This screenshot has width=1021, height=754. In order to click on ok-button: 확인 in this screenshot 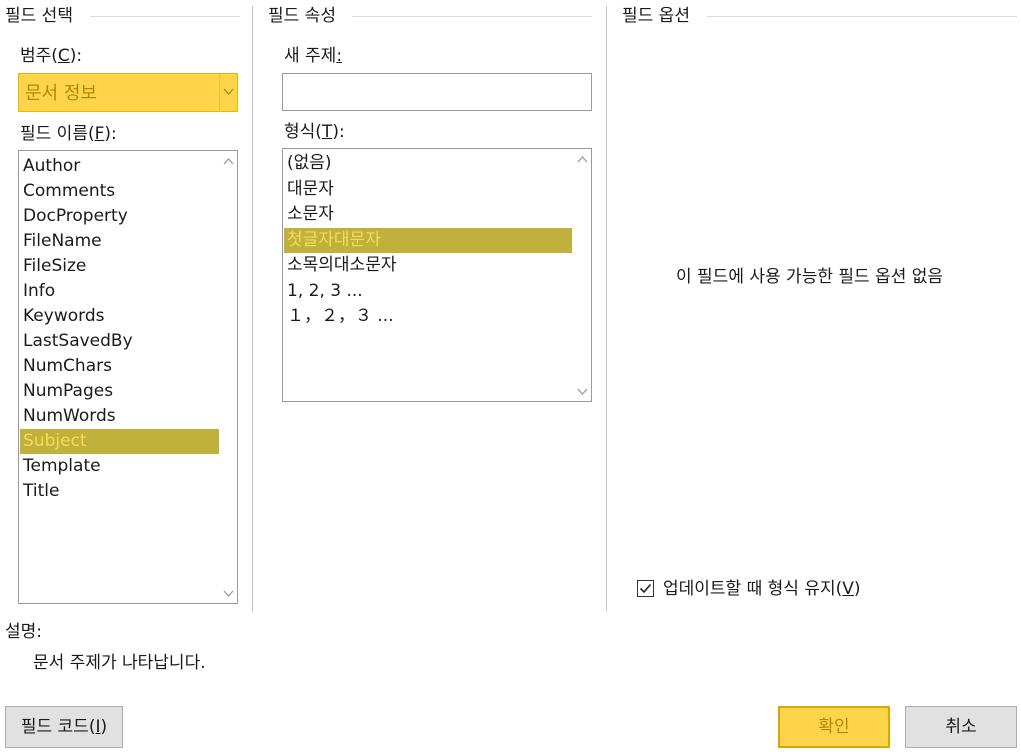, I will do `click(834, 727)`.